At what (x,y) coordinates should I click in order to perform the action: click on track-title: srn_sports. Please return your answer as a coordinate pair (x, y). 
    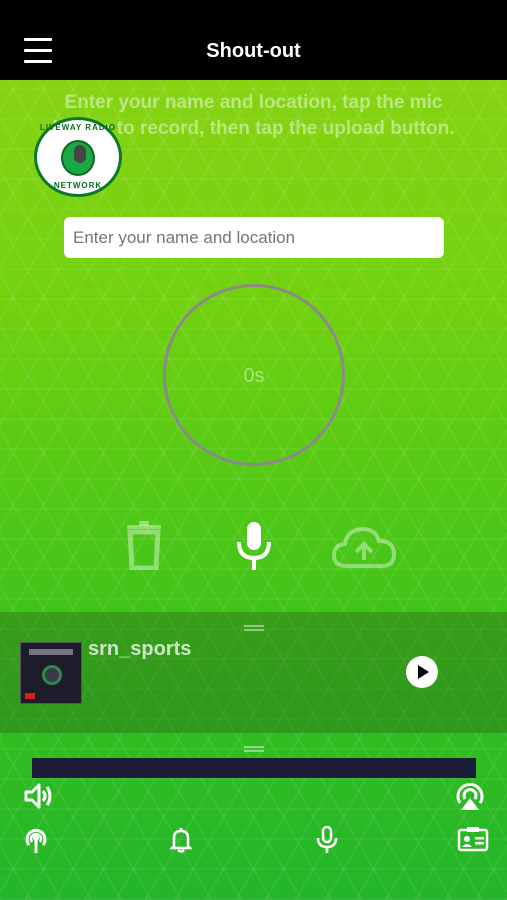
    Looking at the image, I should click on (140, 649).